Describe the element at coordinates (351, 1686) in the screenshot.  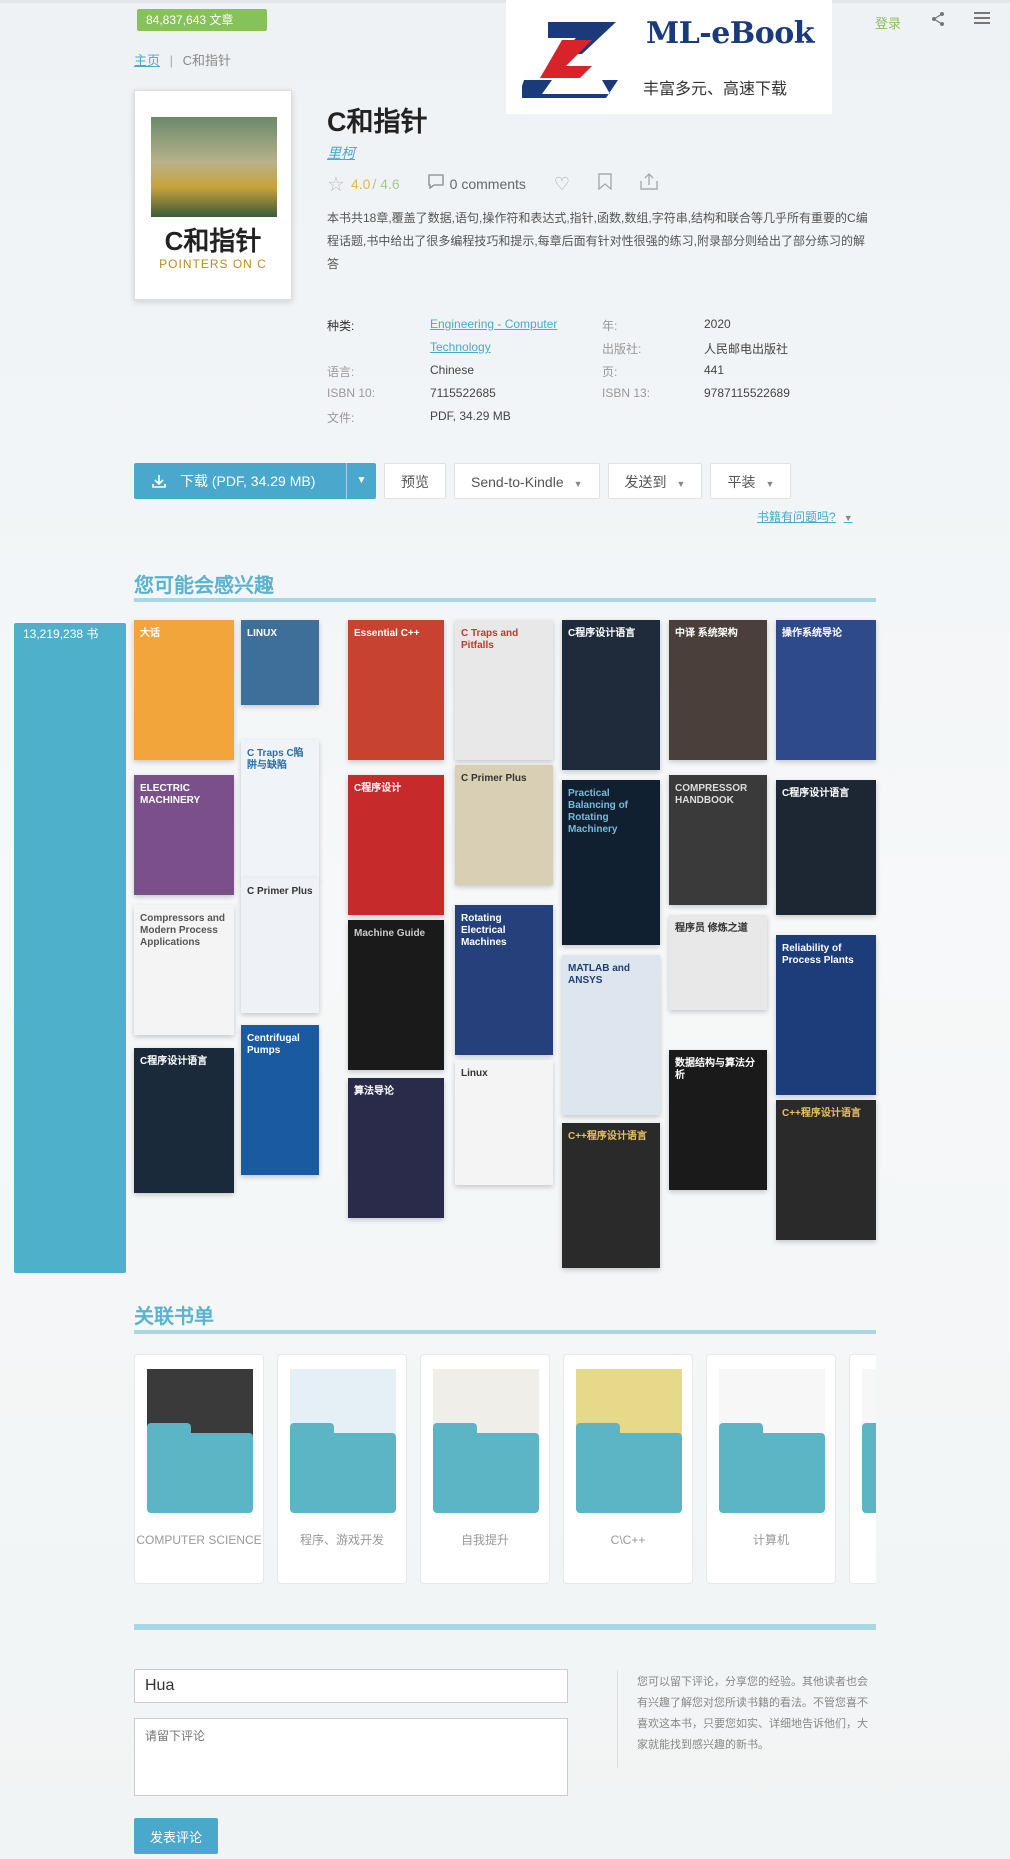
I see `name-input` at that location.